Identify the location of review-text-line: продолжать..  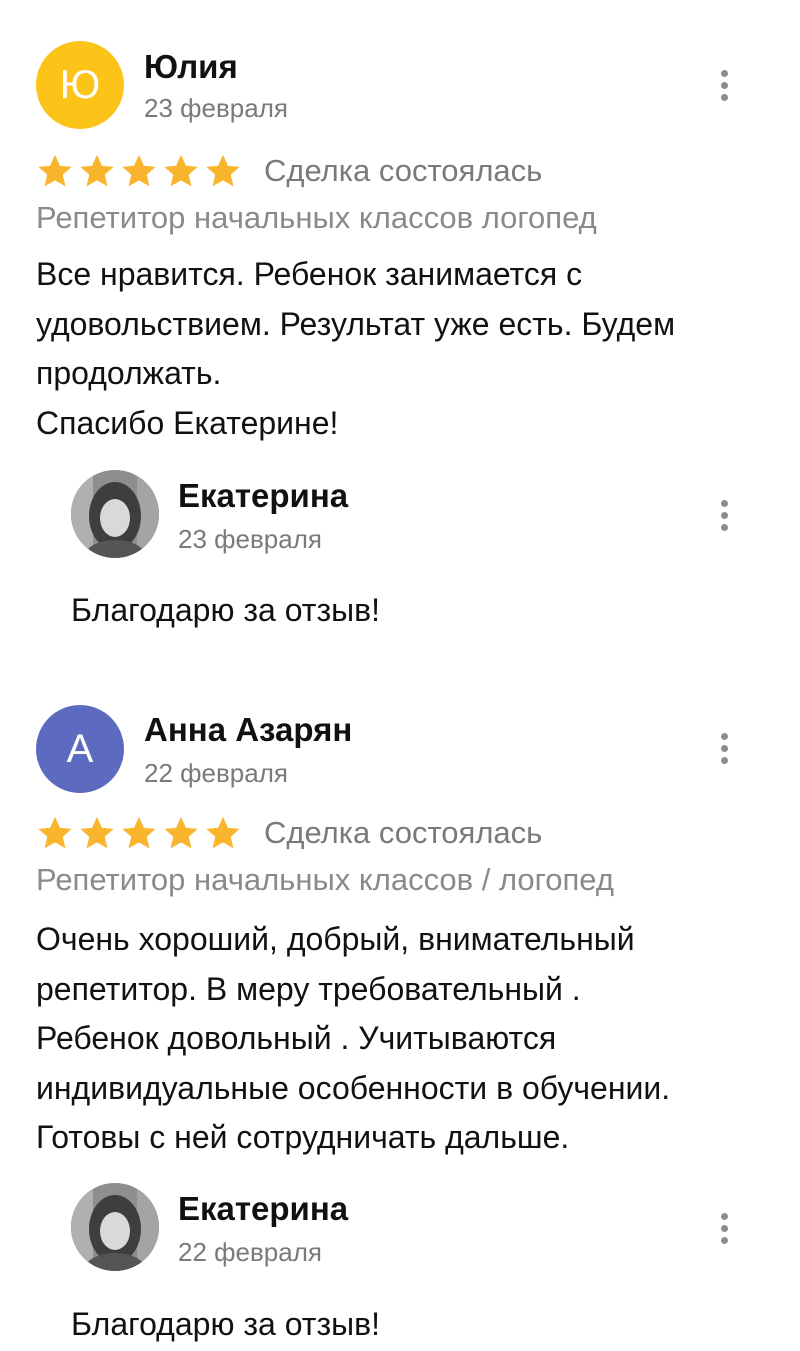
(129, 373).